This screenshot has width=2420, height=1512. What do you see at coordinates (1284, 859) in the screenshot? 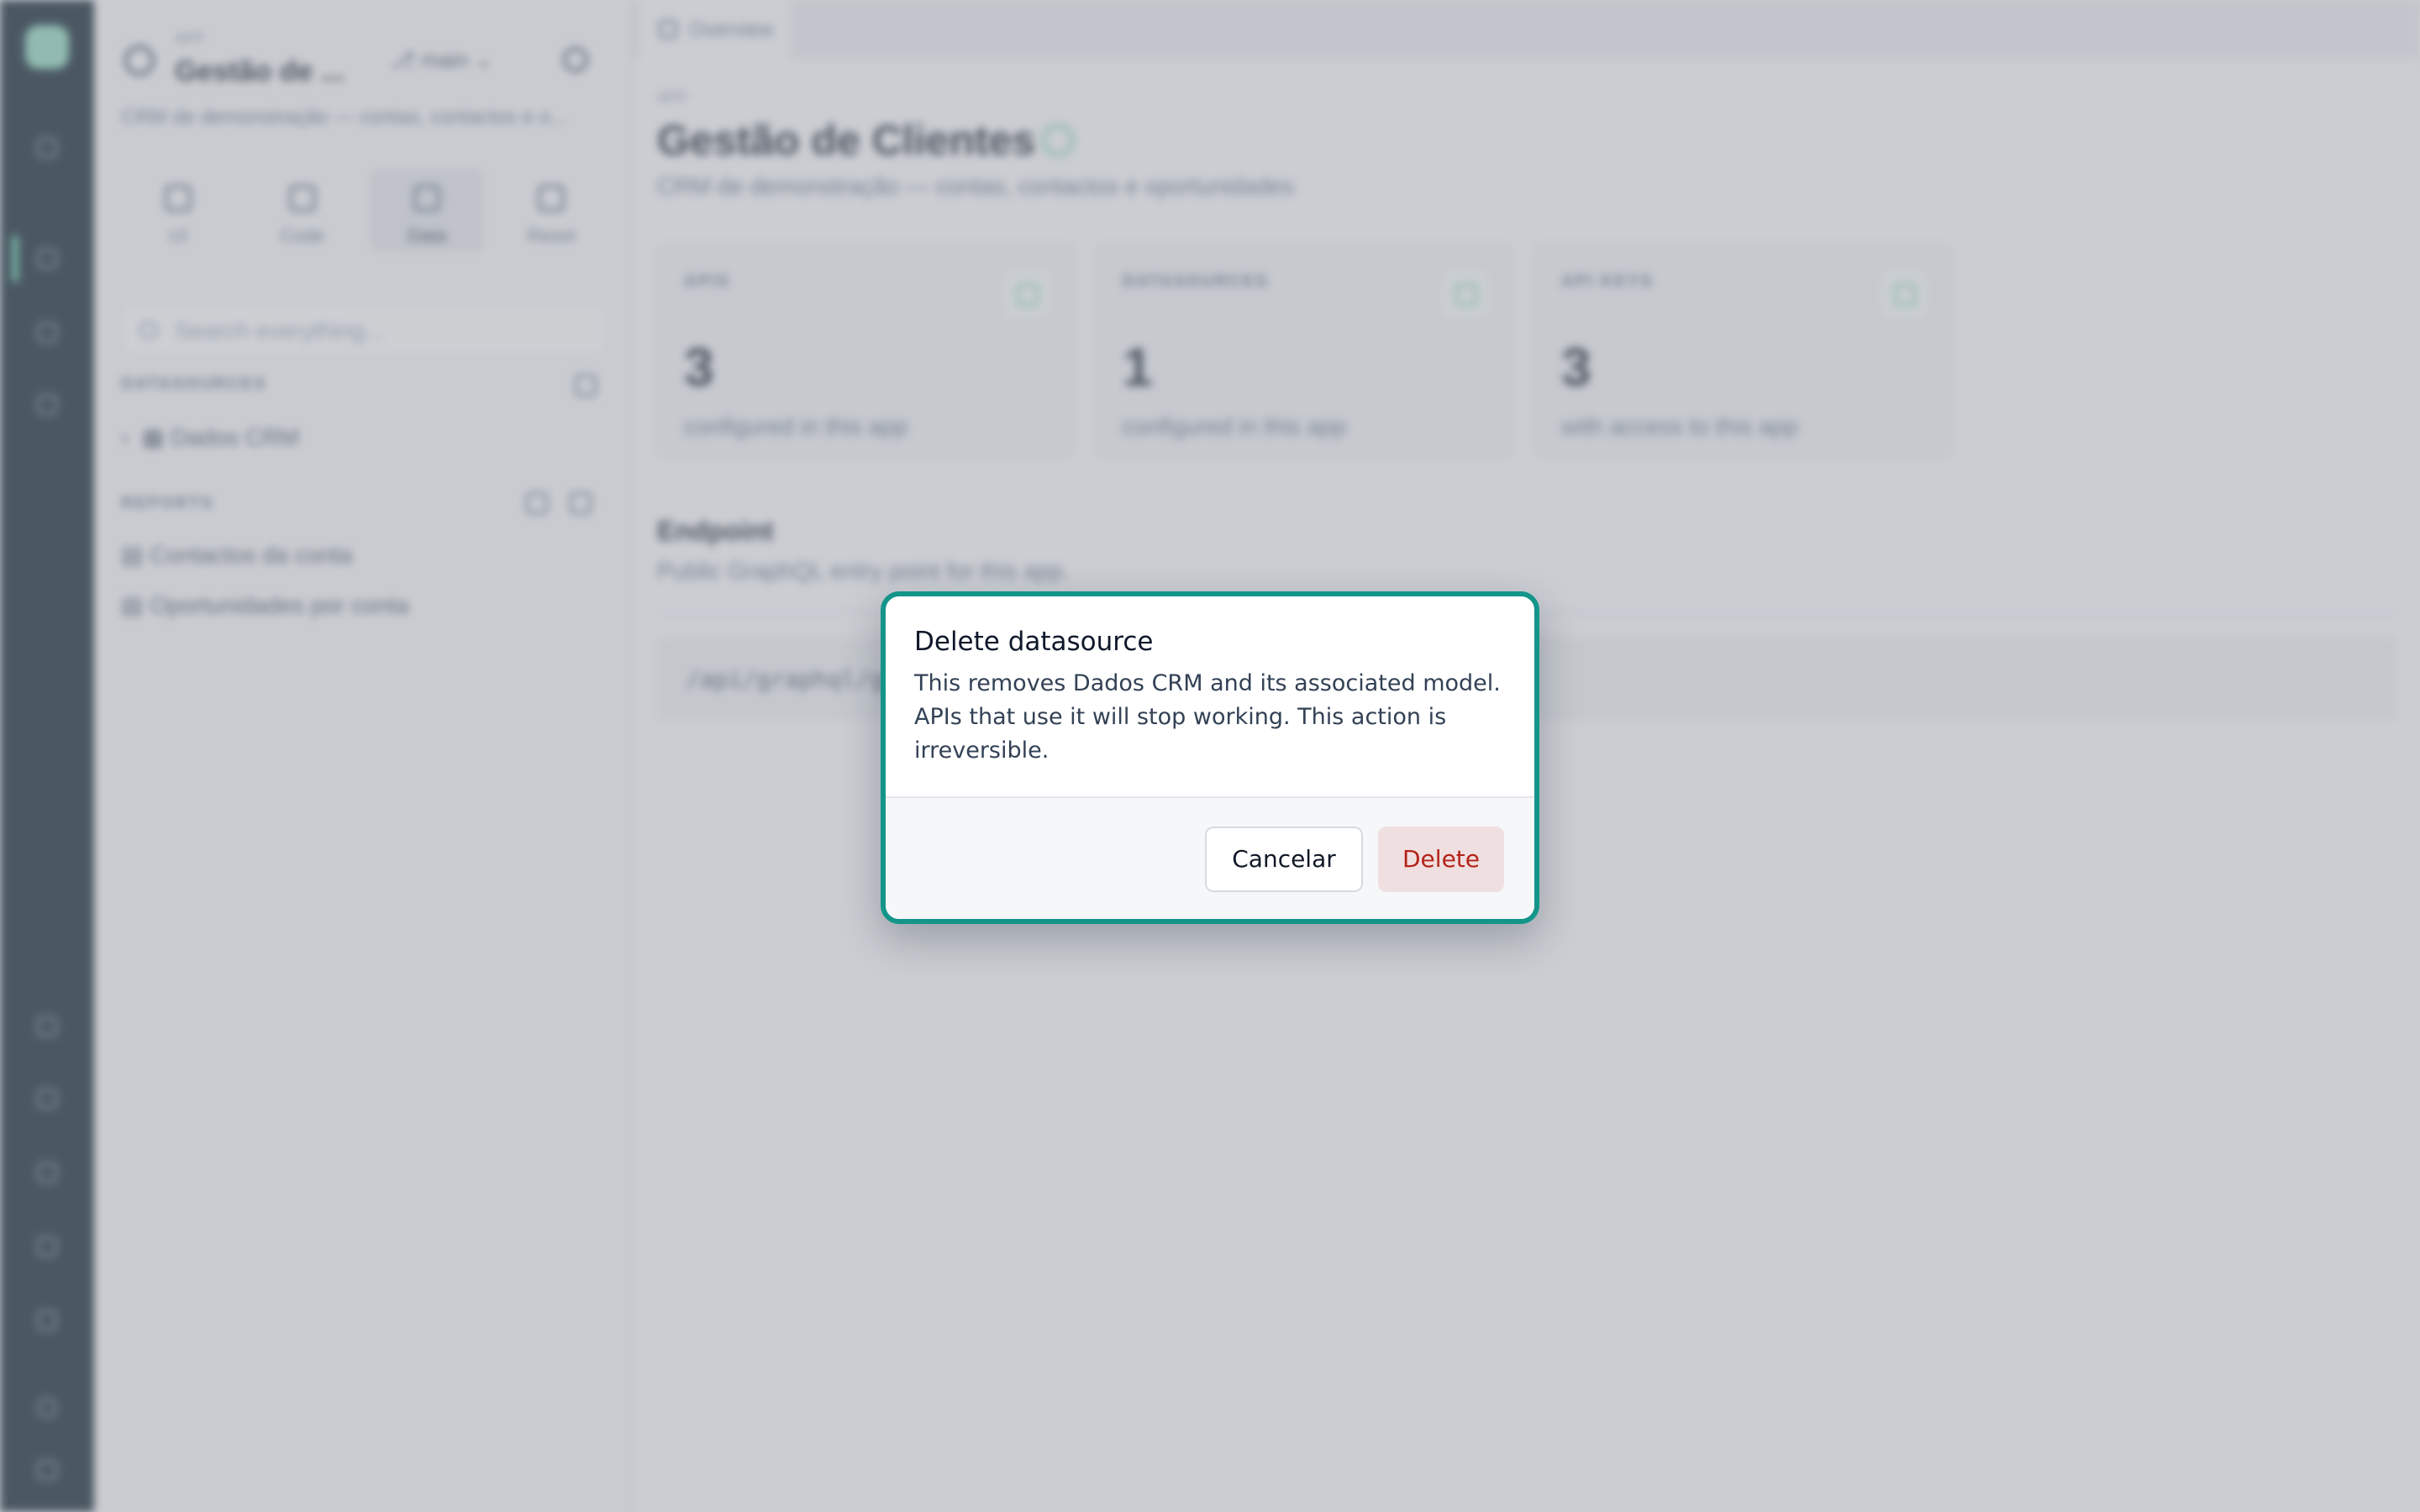
I see `cancel-button: Cancelar` at bounding box center [1284, 859].